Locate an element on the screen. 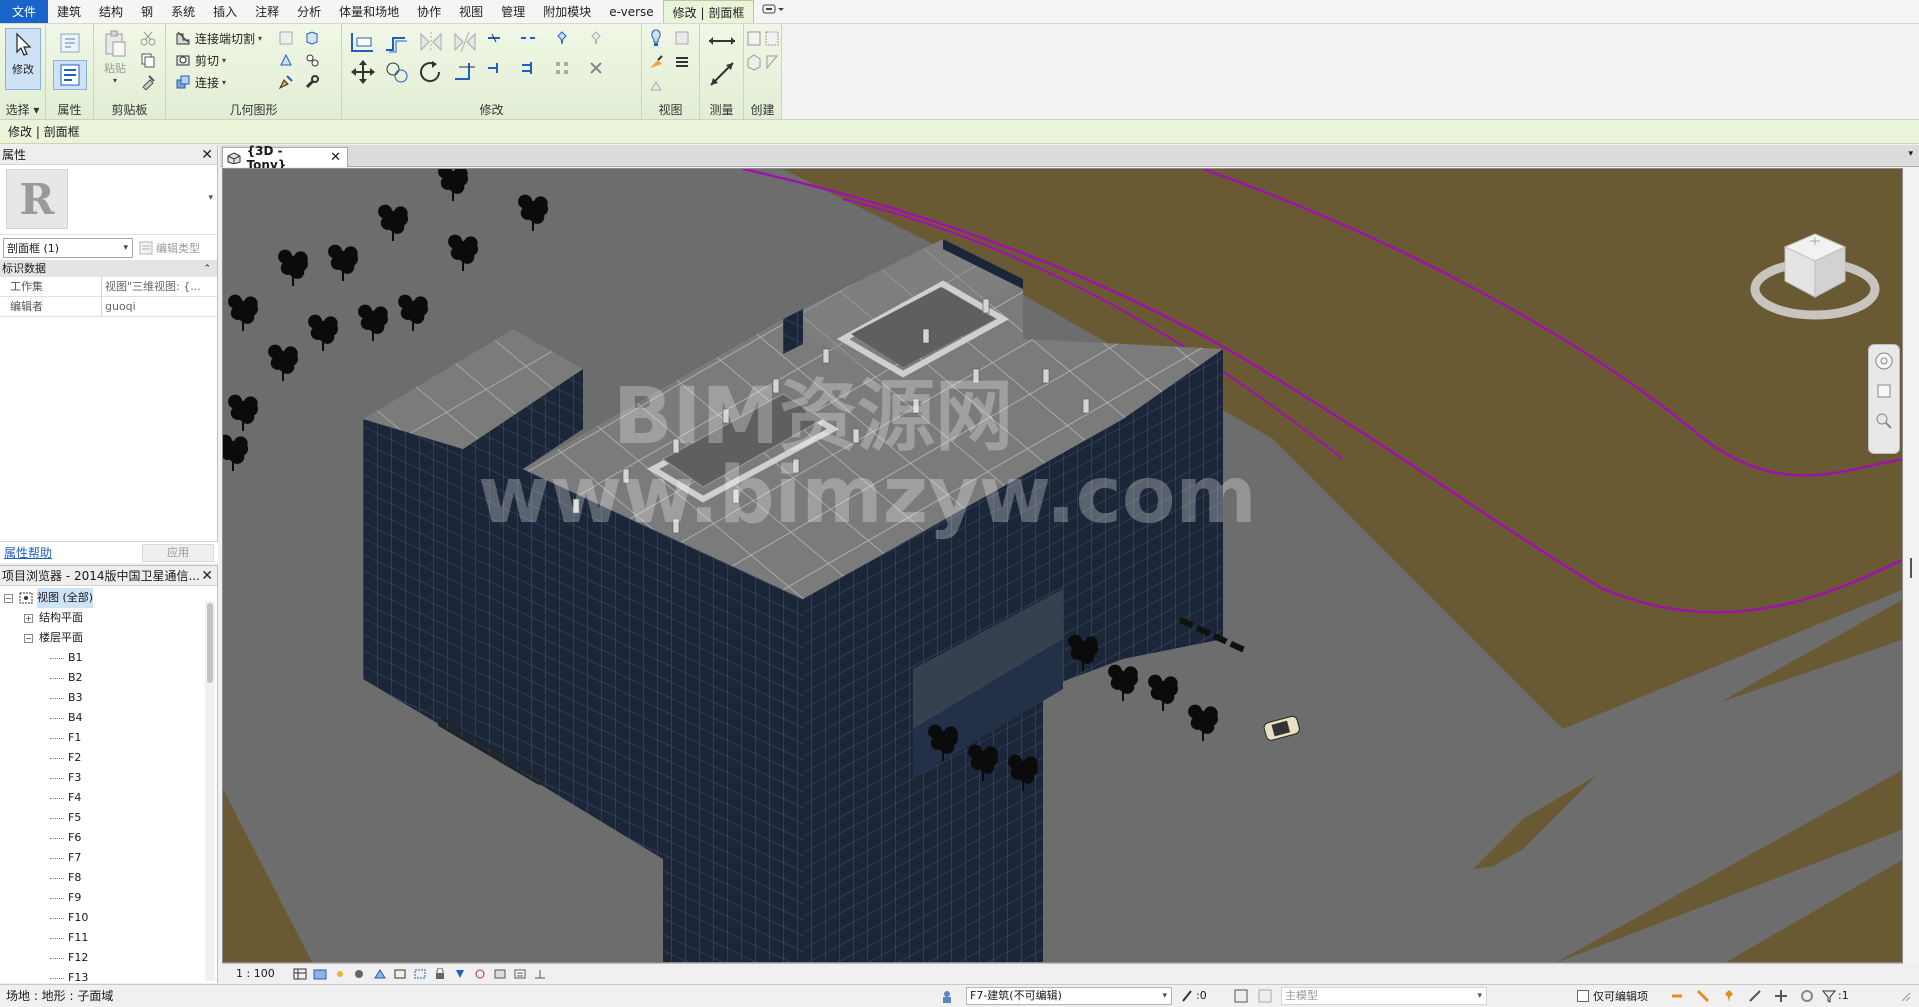 The image size is (1919, 1007). array-icon is located at coordinates (562, 68).